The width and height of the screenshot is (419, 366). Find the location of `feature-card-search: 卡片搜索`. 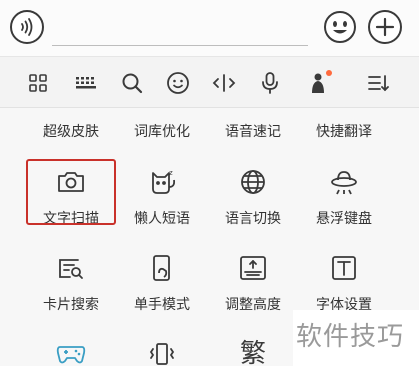

feature-card-search: 卡片搜索 is located at coordinates (71, 282).